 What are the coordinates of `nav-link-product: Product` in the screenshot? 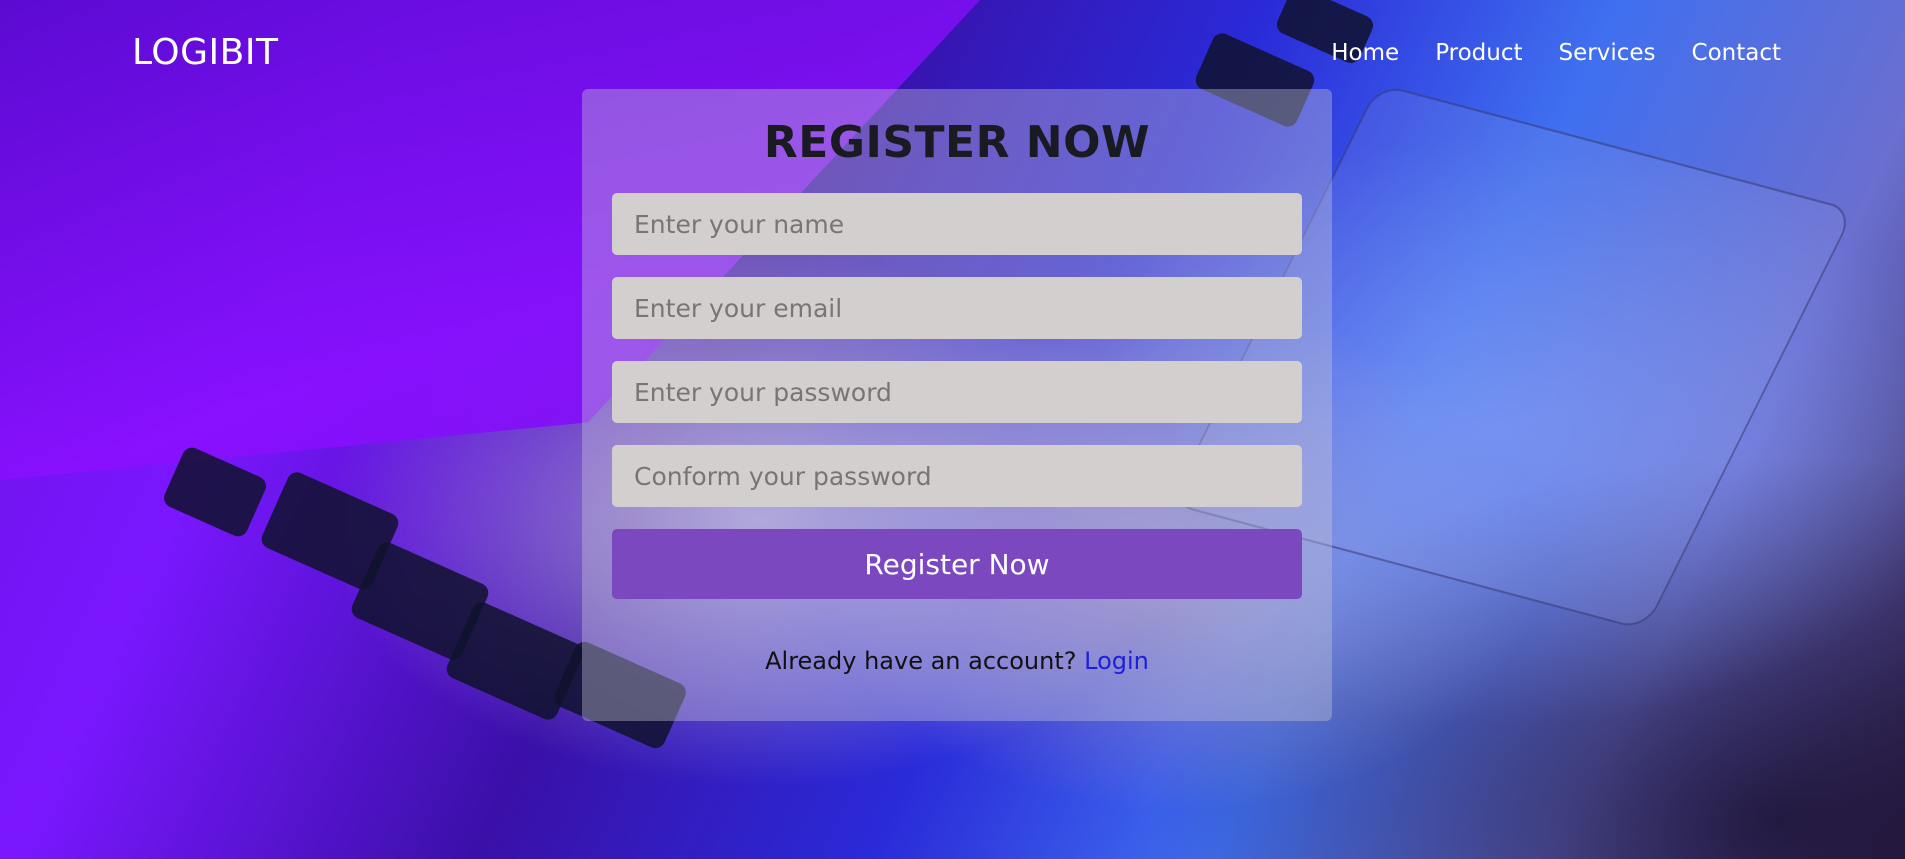 It's located at (1478, 53).